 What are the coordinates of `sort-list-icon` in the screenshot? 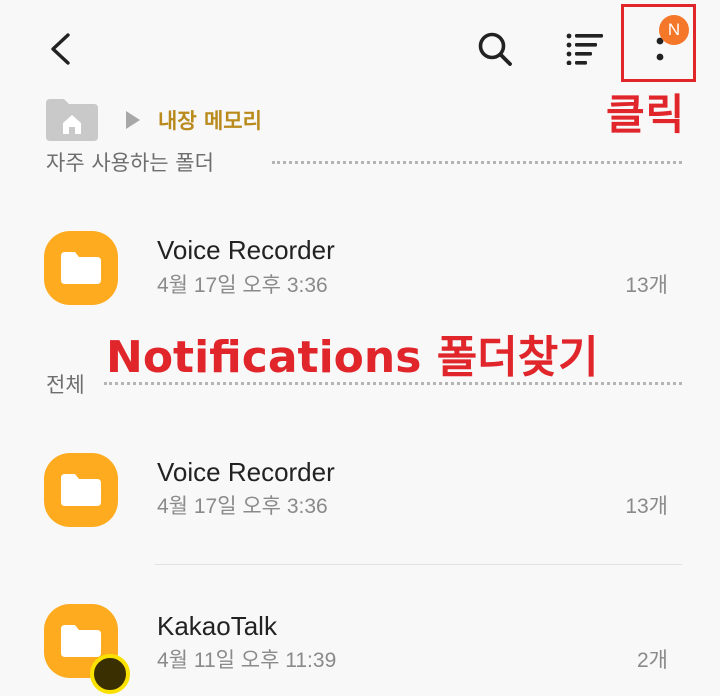 It's located at (584, 49).